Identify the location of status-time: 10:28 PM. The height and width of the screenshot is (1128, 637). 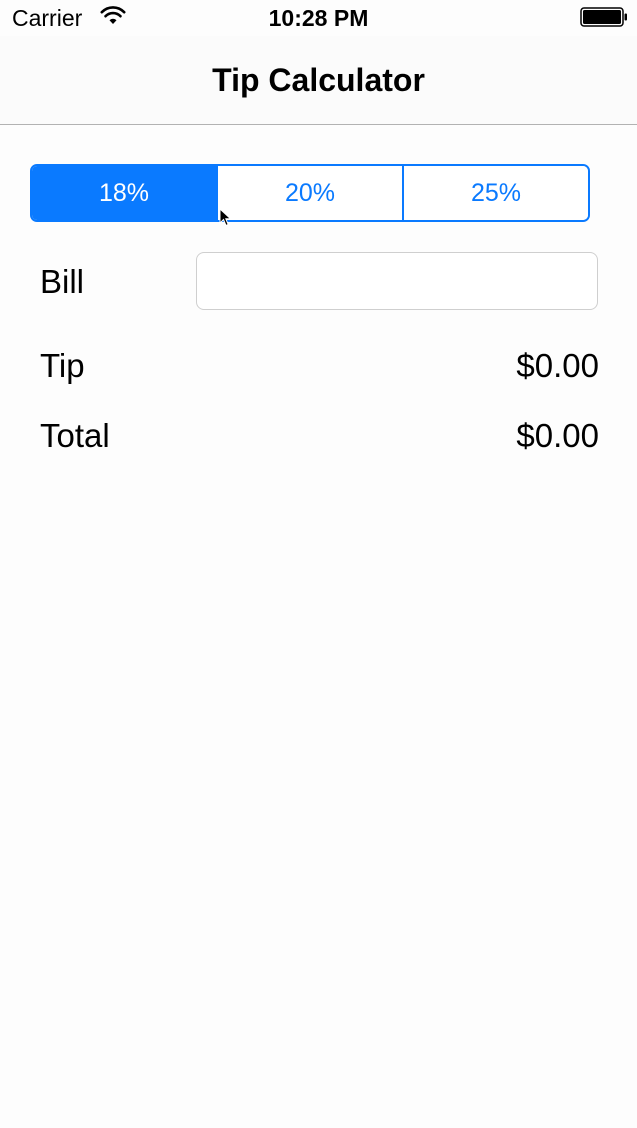
(318, 18).